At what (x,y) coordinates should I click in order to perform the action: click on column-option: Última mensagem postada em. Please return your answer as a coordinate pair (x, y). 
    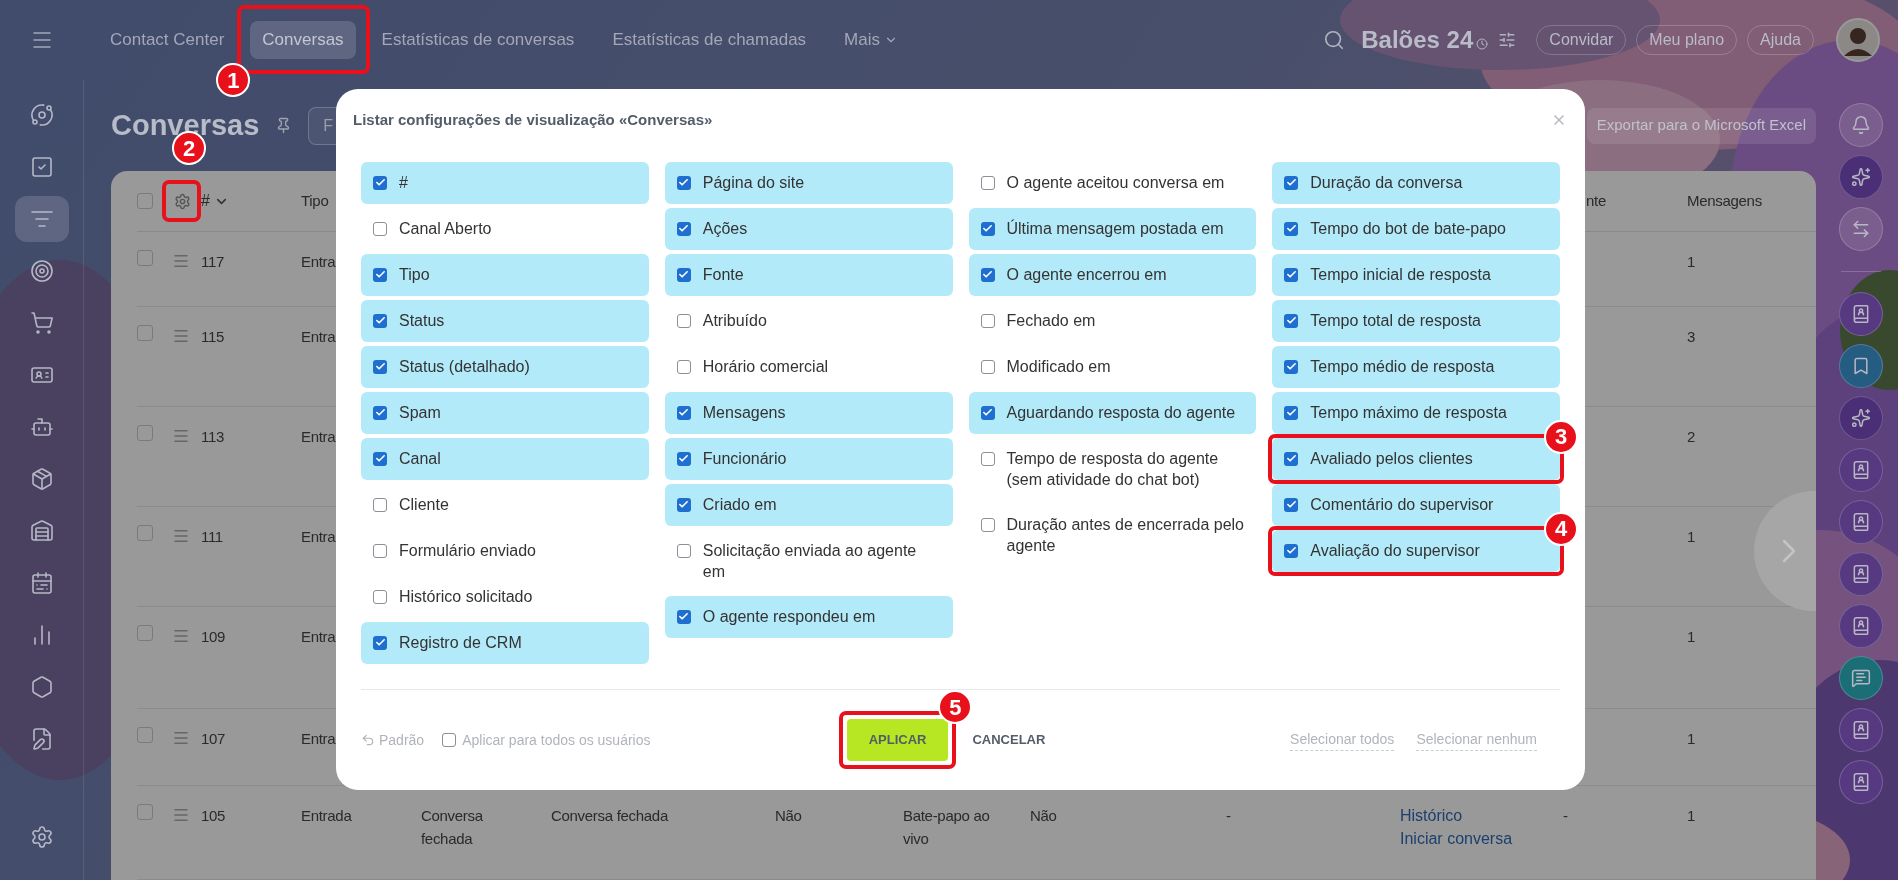
    Looking at the image, I should click on (1112, 228).